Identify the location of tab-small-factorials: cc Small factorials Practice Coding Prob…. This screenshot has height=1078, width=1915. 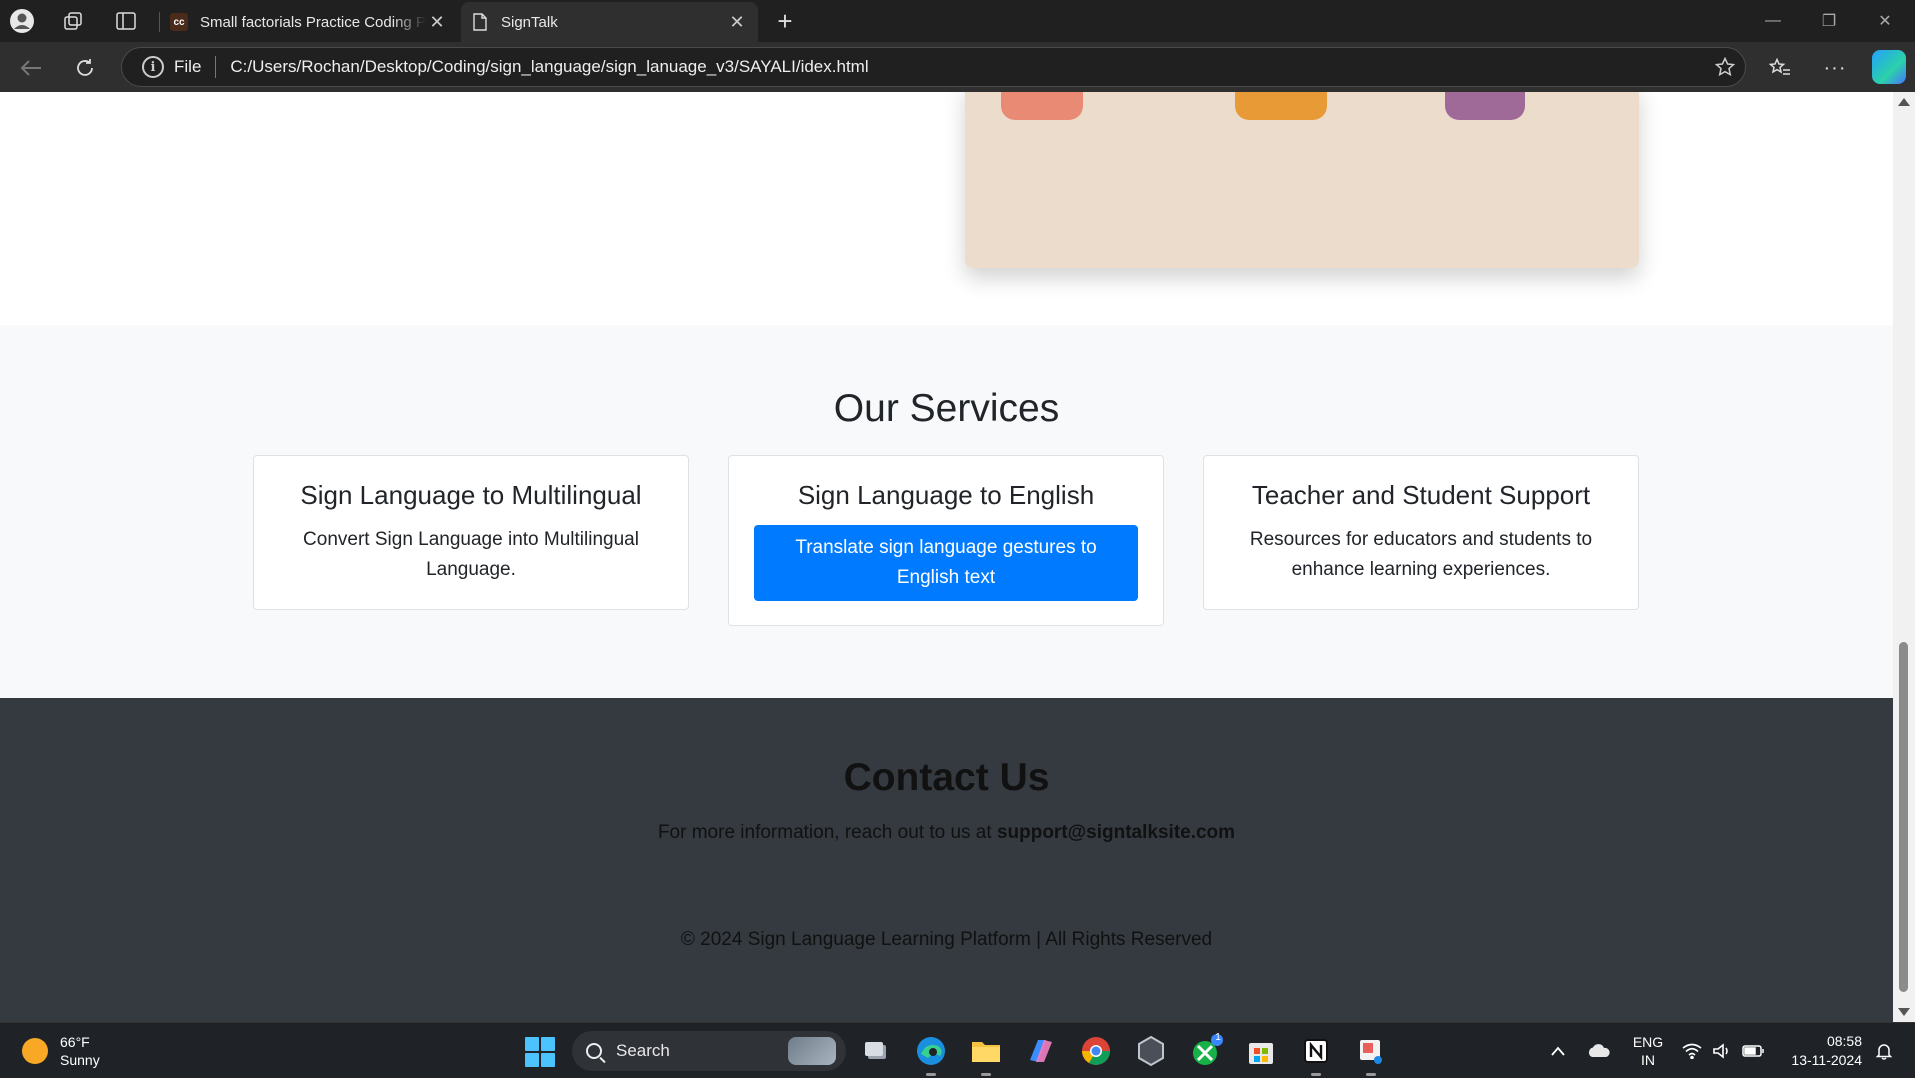
(309, 22).